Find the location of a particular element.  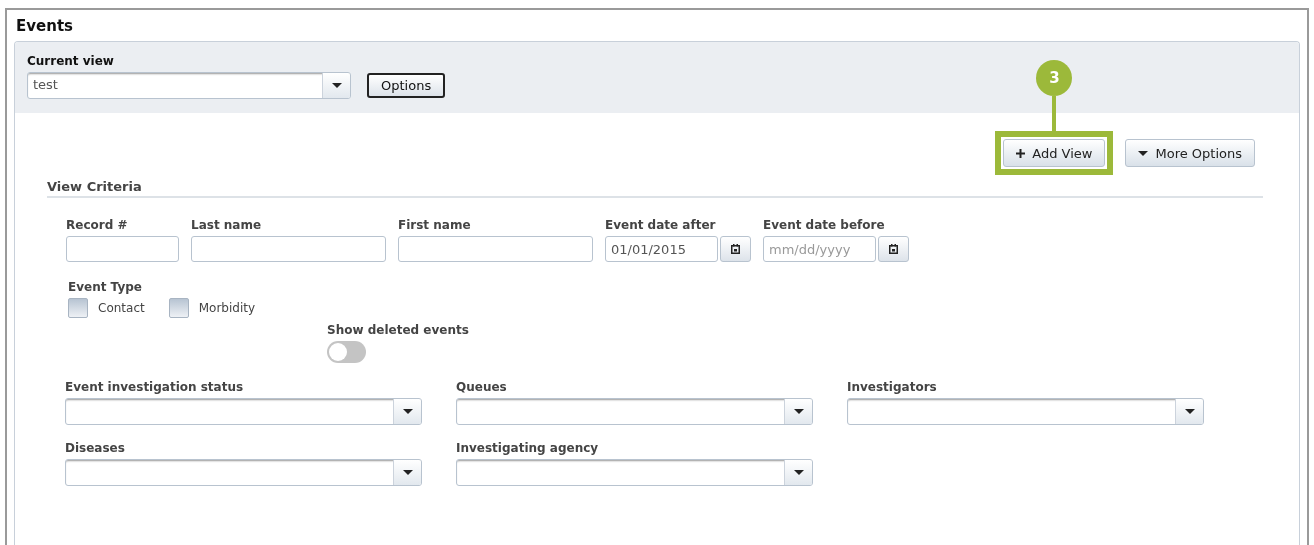

plus-icon is located at coordinates (1021, 153).